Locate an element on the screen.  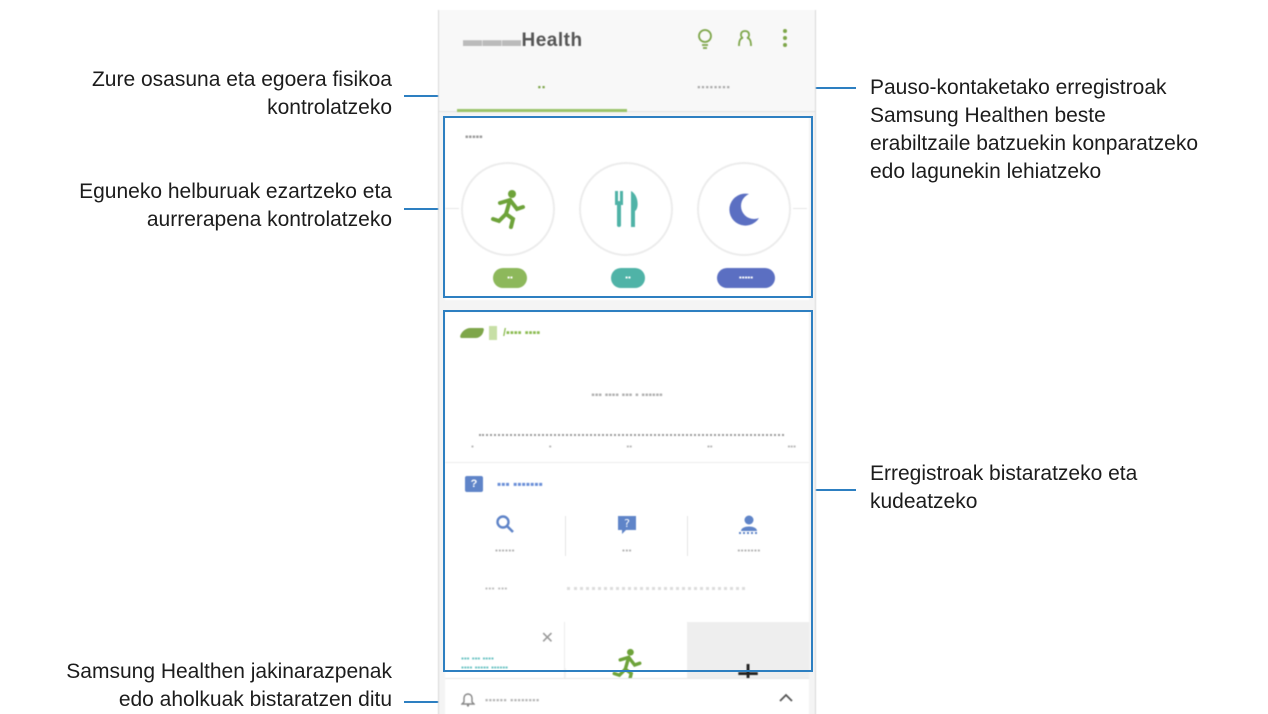
steps-timeline is located at coordinates (631, 435).